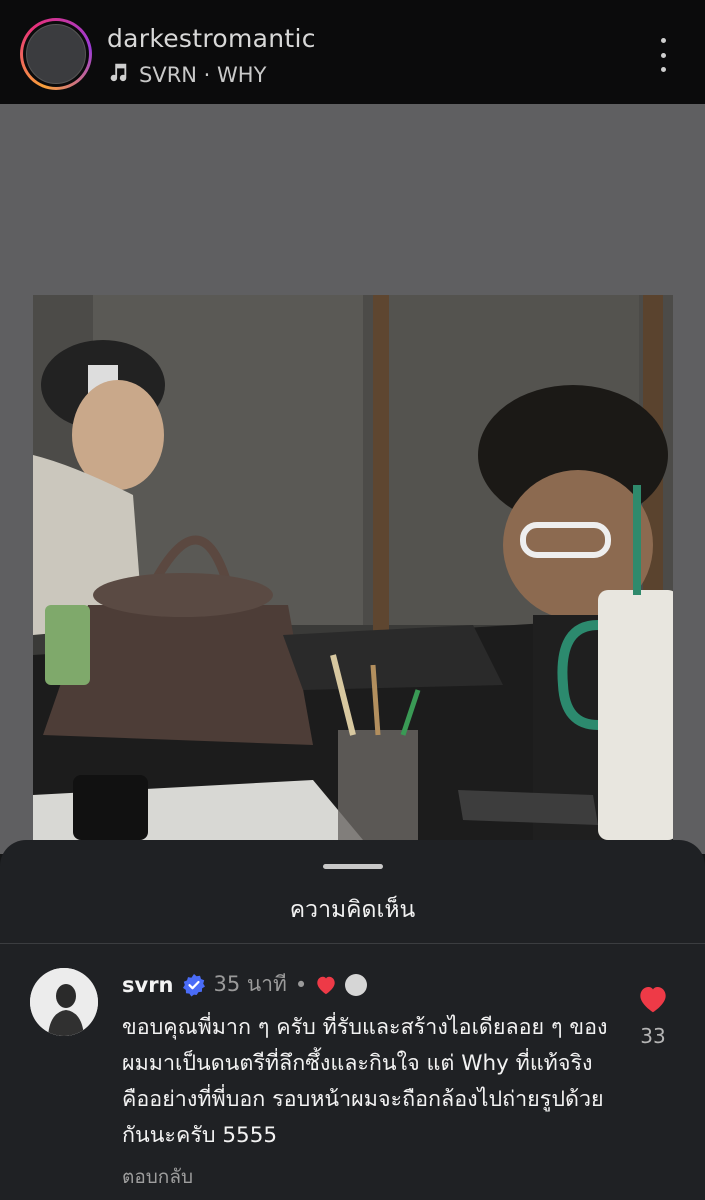  Describe the element at coordinates (353, 866) in the screenshot. I see `sheet-drag-handle` at that location.